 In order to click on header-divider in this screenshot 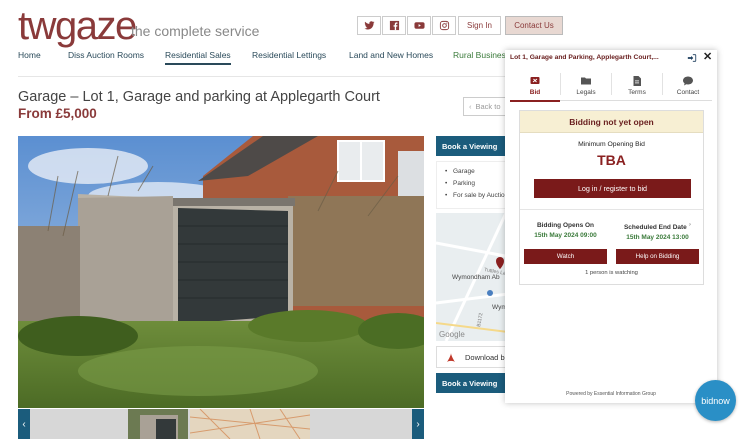, I will do `click(268, 76)`.